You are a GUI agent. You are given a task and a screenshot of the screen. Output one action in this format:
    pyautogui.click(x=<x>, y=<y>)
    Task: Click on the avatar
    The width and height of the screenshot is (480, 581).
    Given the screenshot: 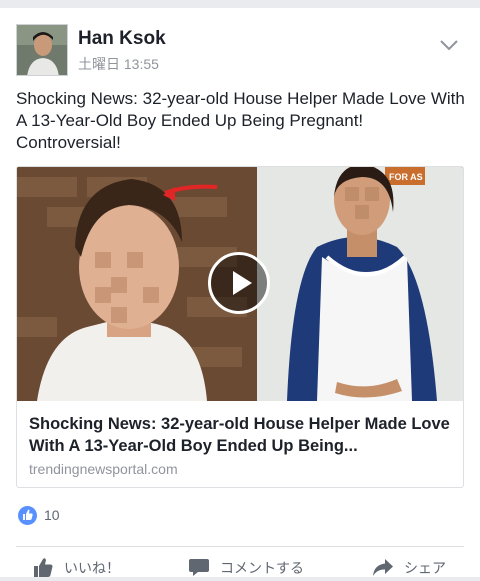 What is the action you would take?
    pyautogui.click(x=42, y=50)
    